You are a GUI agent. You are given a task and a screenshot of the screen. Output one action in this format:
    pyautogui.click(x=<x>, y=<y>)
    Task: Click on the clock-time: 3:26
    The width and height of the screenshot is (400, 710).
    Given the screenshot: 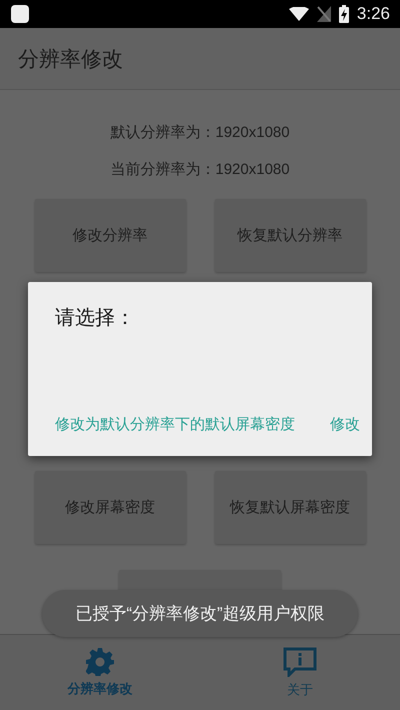 What is the action you would take?
    pyautogui.click(x=373, y=14)
    